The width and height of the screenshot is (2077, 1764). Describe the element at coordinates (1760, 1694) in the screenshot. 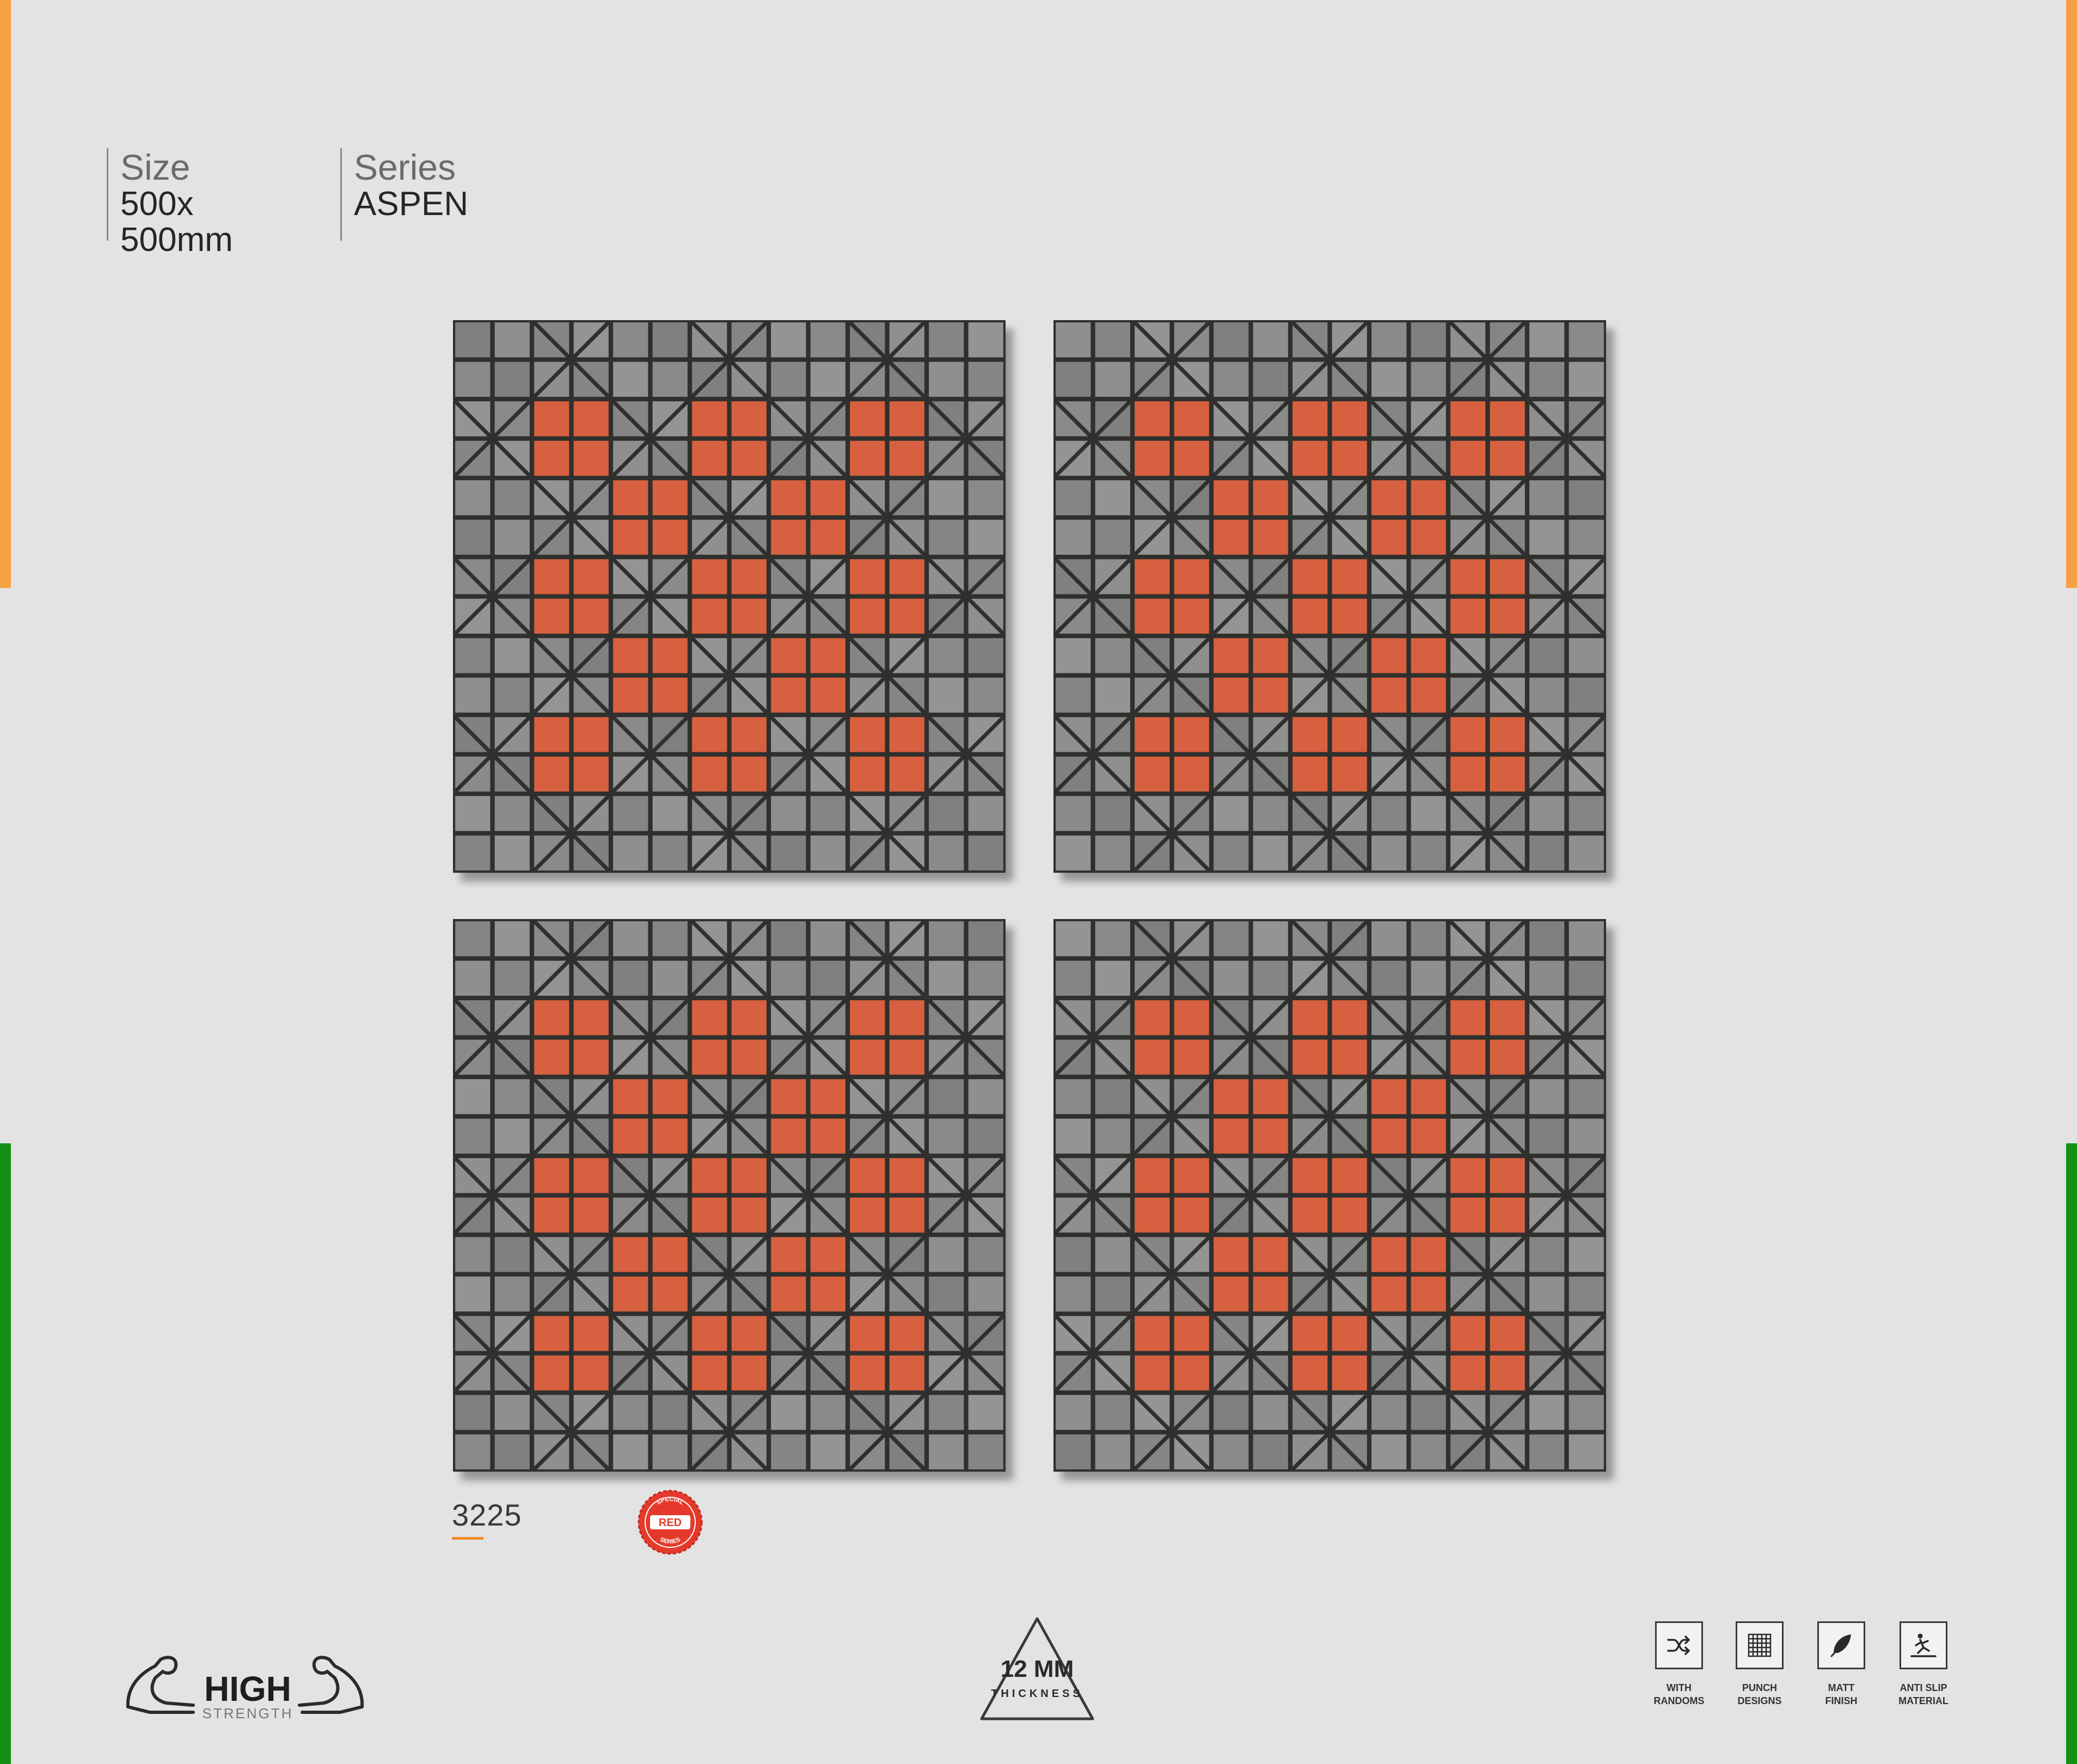

I see `feature-label: PUNCH DESIGNS` at that location.